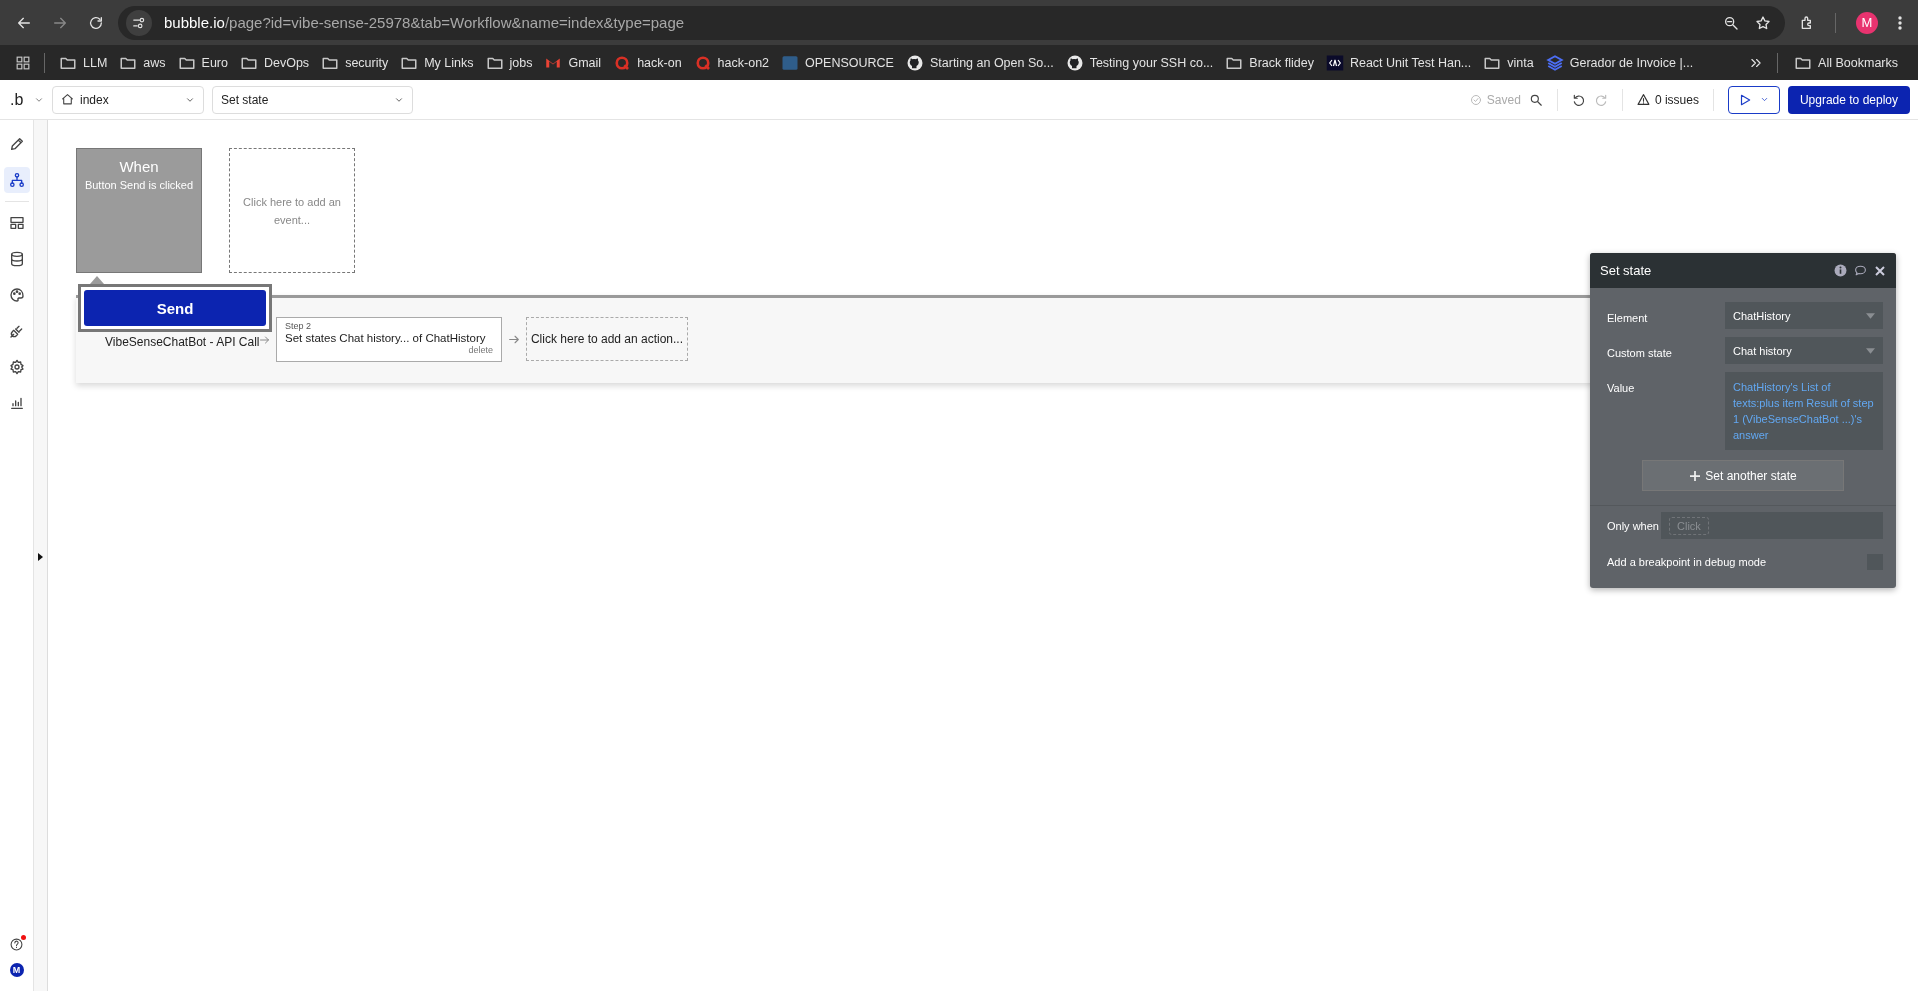 The width and height of the screenshot is (1918, 991). I want to click on field-label: Element, so click(1628, 318).